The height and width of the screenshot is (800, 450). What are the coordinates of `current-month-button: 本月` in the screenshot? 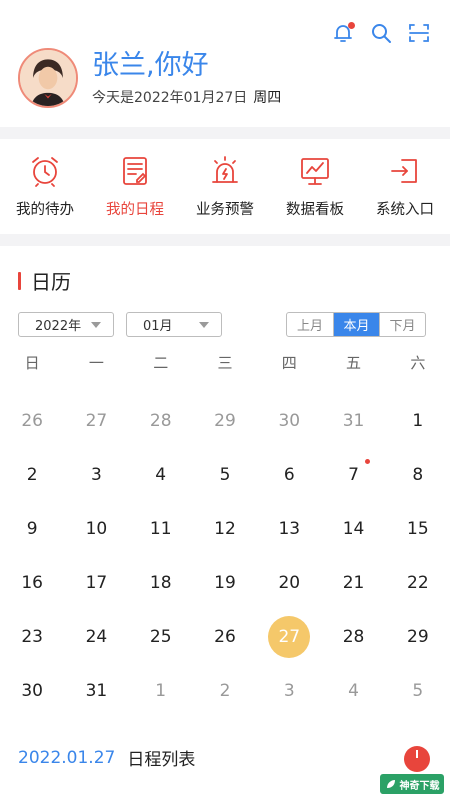 It's located at (356, 324).